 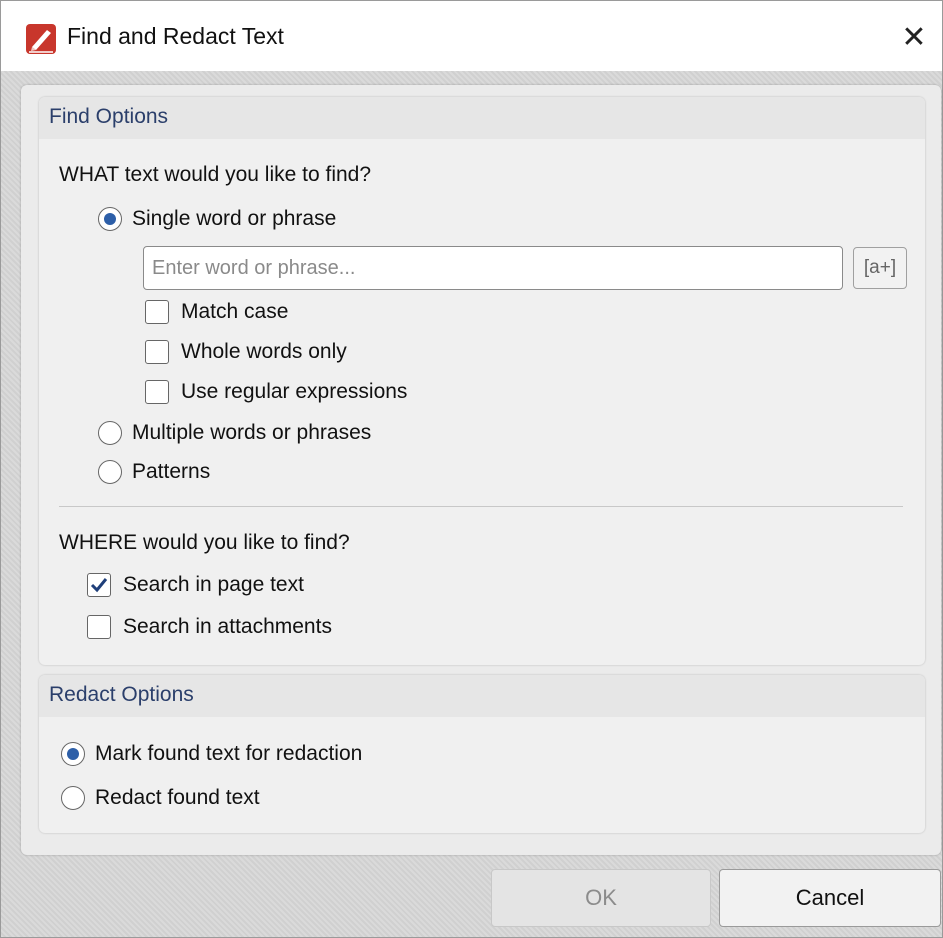 What do you see at coordinates (294, 391) in the screenshot?
I see `regex-label: Use regular expressions` at bounding box center [294, 391].